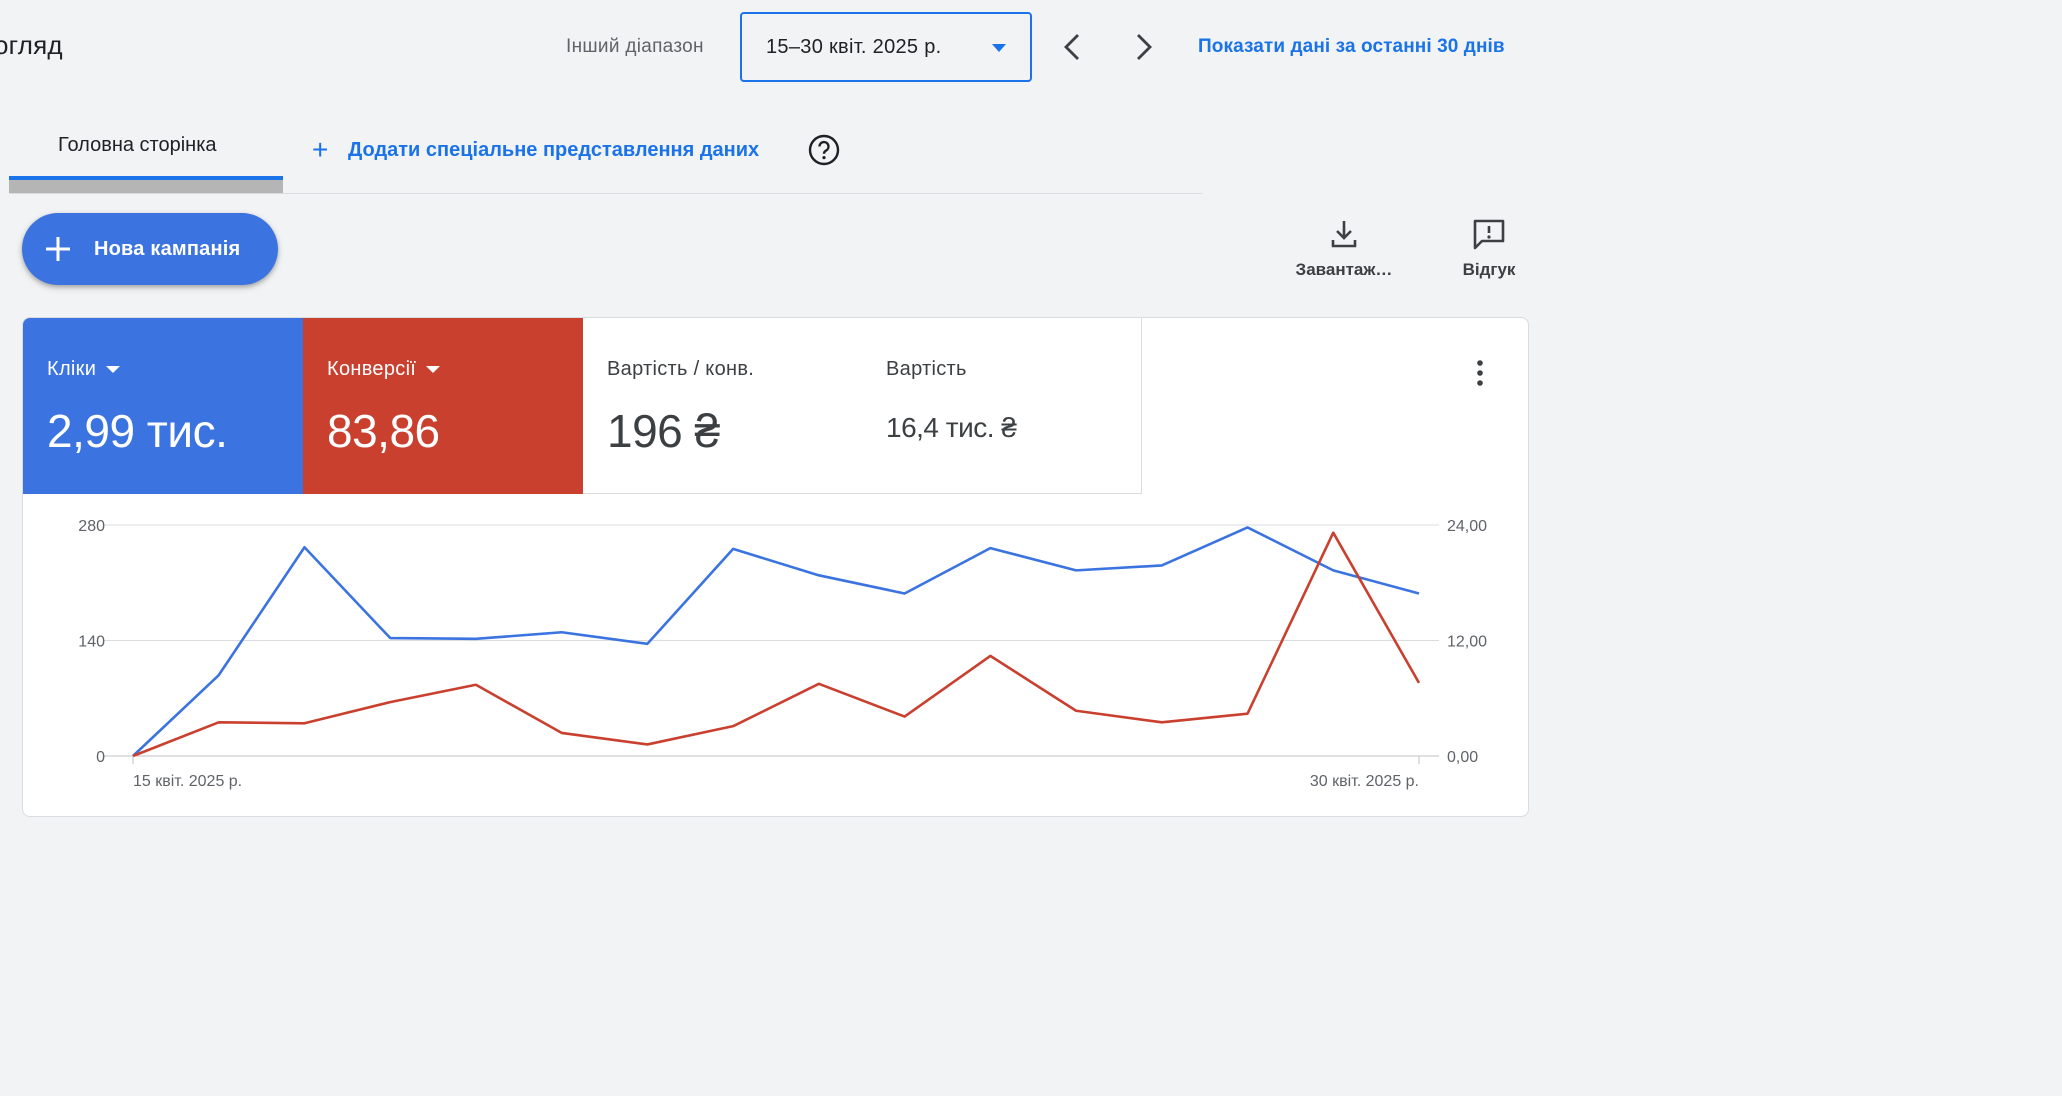 The width and height of the screenshot is (2062, 1096). I want to click on page-title: огляд, so click(31, 45).